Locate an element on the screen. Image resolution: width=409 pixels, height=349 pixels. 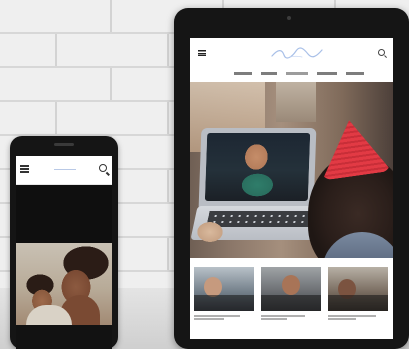
site-nav is located at coordinates (299, 74).